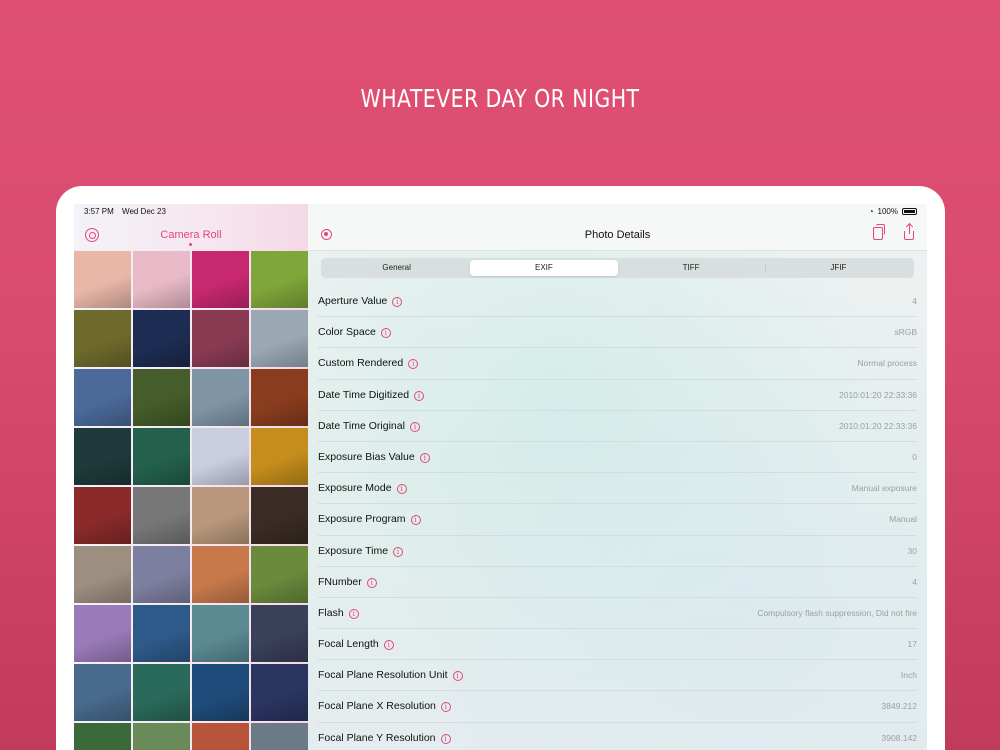  I want to click on detail-header: ◔ 100% Photo Details, so click(617, 227).